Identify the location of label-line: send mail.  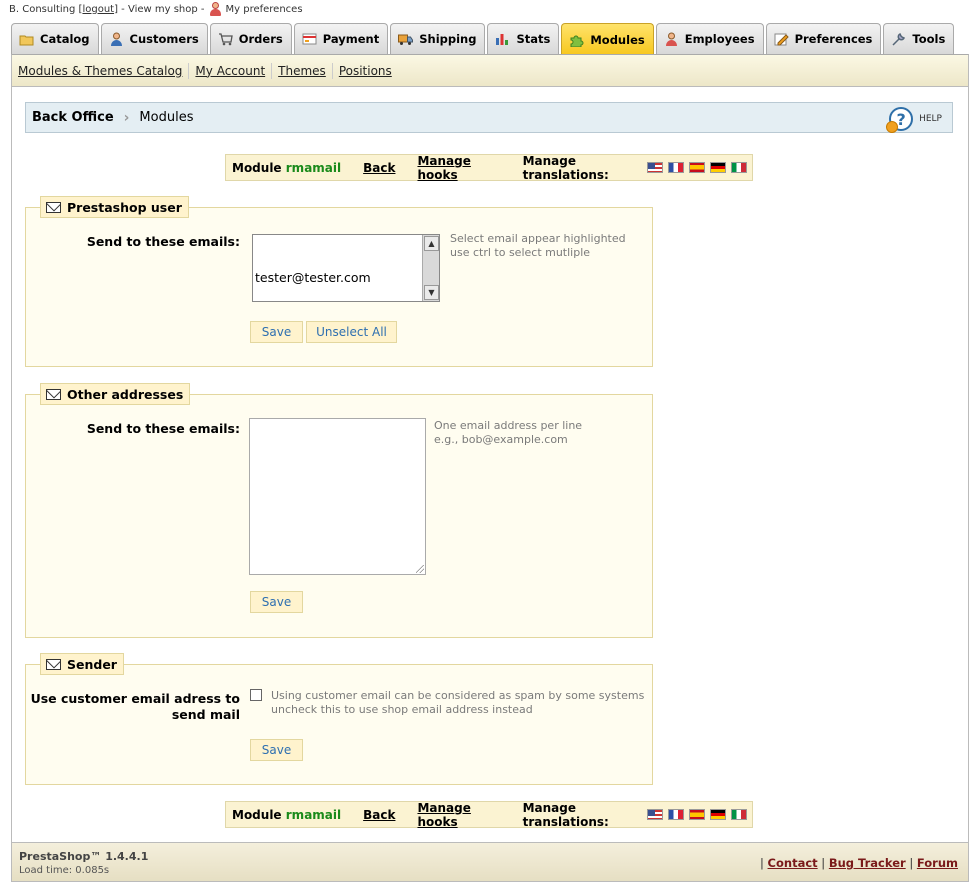
(205, 714).